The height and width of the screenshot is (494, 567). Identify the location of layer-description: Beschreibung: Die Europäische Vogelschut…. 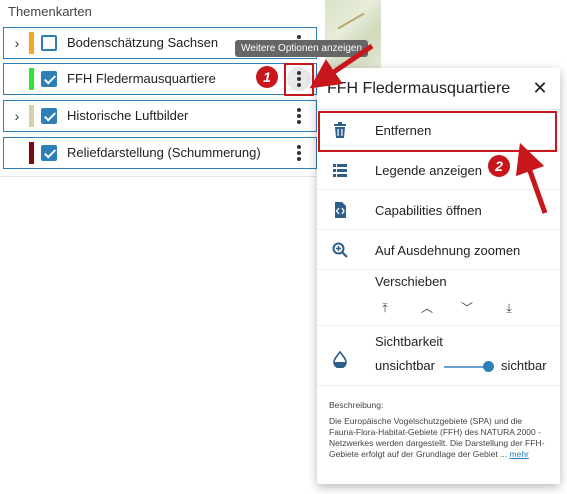
(440, 430).